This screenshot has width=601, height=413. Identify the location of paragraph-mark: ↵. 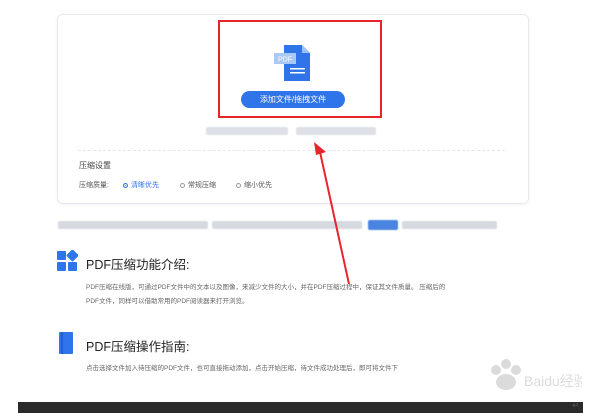
(576, 405).